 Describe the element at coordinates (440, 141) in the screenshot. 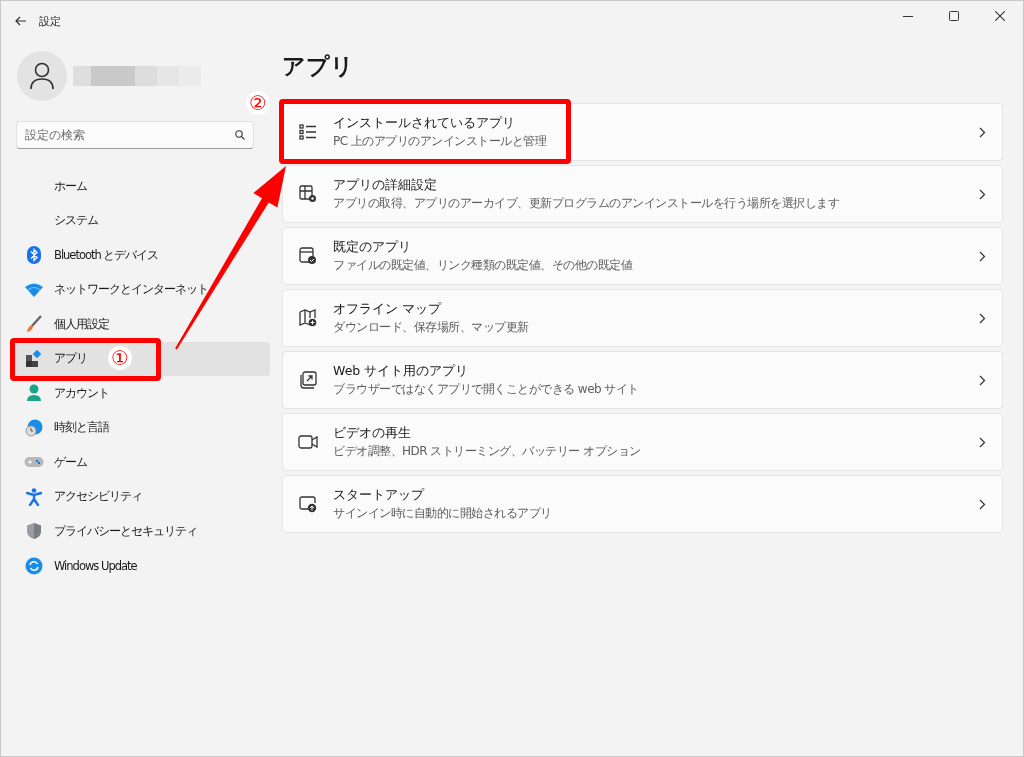

I see `card-description: PC 上のアプリのアンインストールと管理` at that location.